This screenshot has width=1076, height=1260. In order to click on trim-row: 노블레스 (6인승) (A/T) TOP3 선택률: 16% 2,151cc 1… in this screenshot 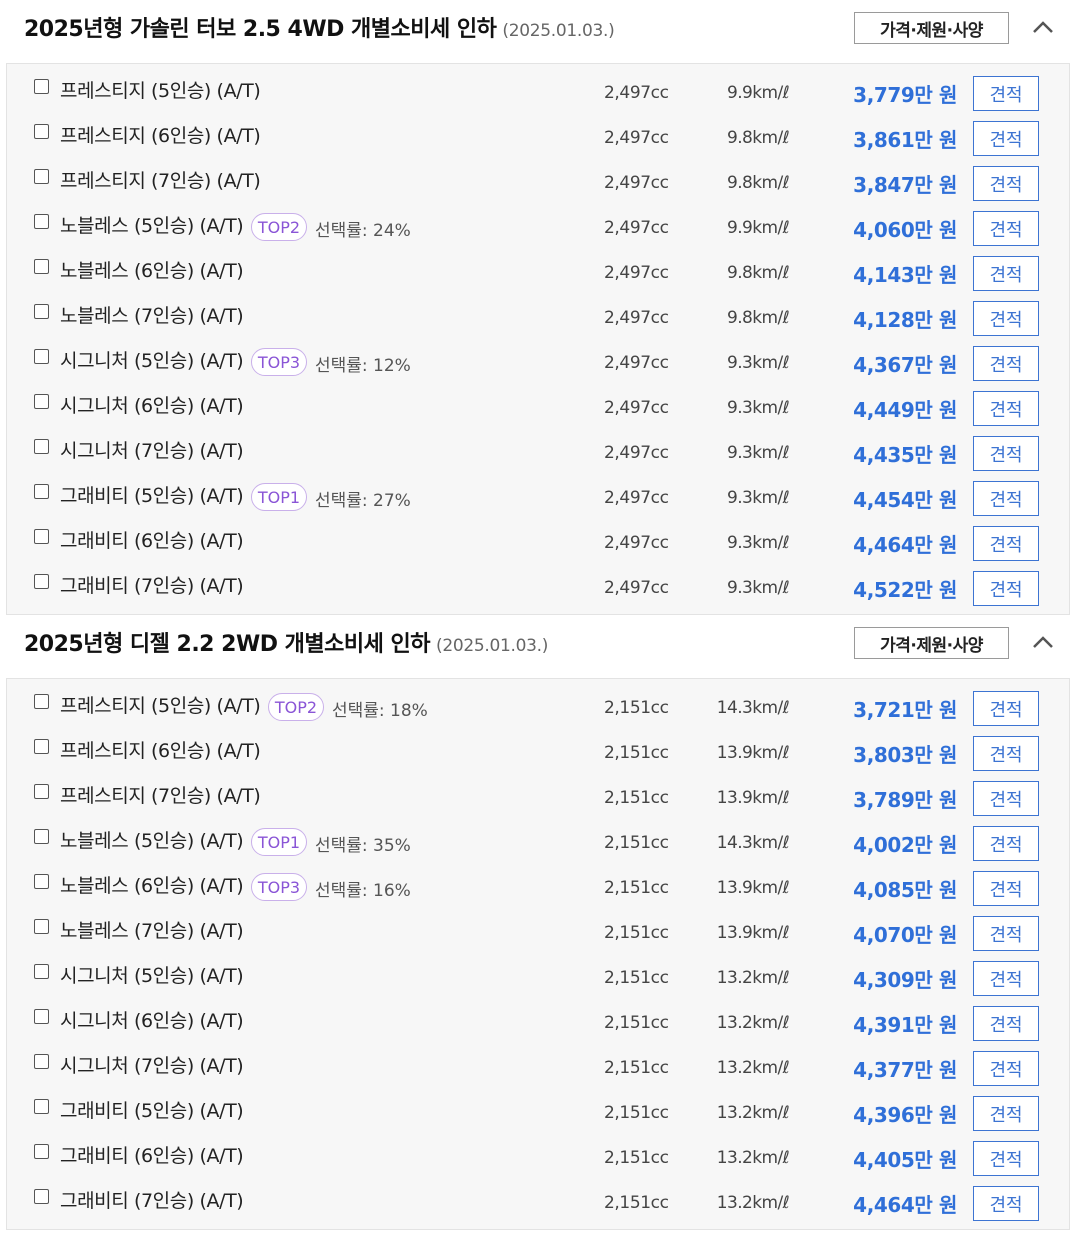, I will do `click(538, 886)`.